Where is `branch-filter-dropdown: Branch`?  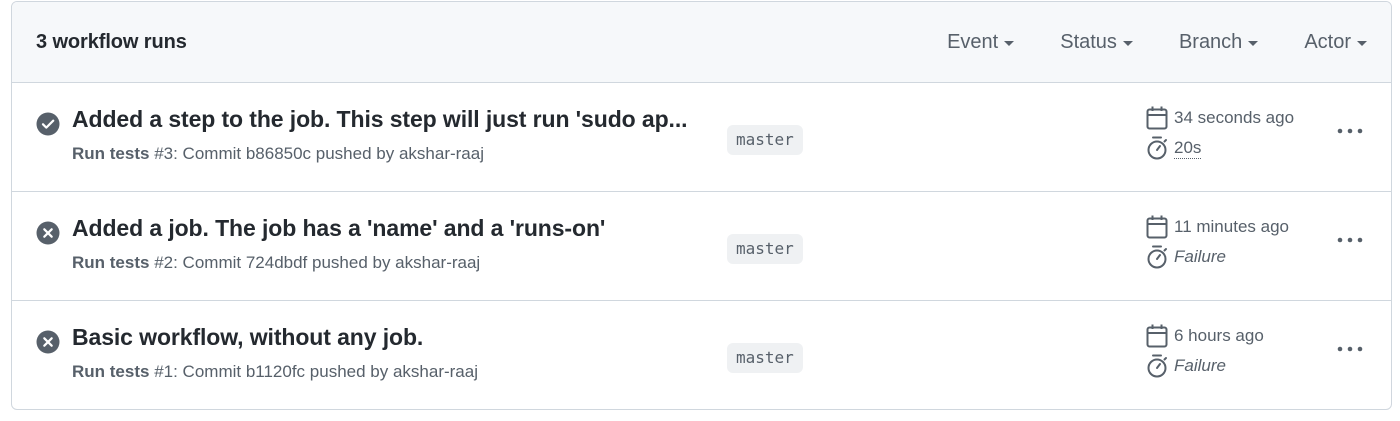 branch-filter-dropdown: Branch is located at coordinates (1218, 42).